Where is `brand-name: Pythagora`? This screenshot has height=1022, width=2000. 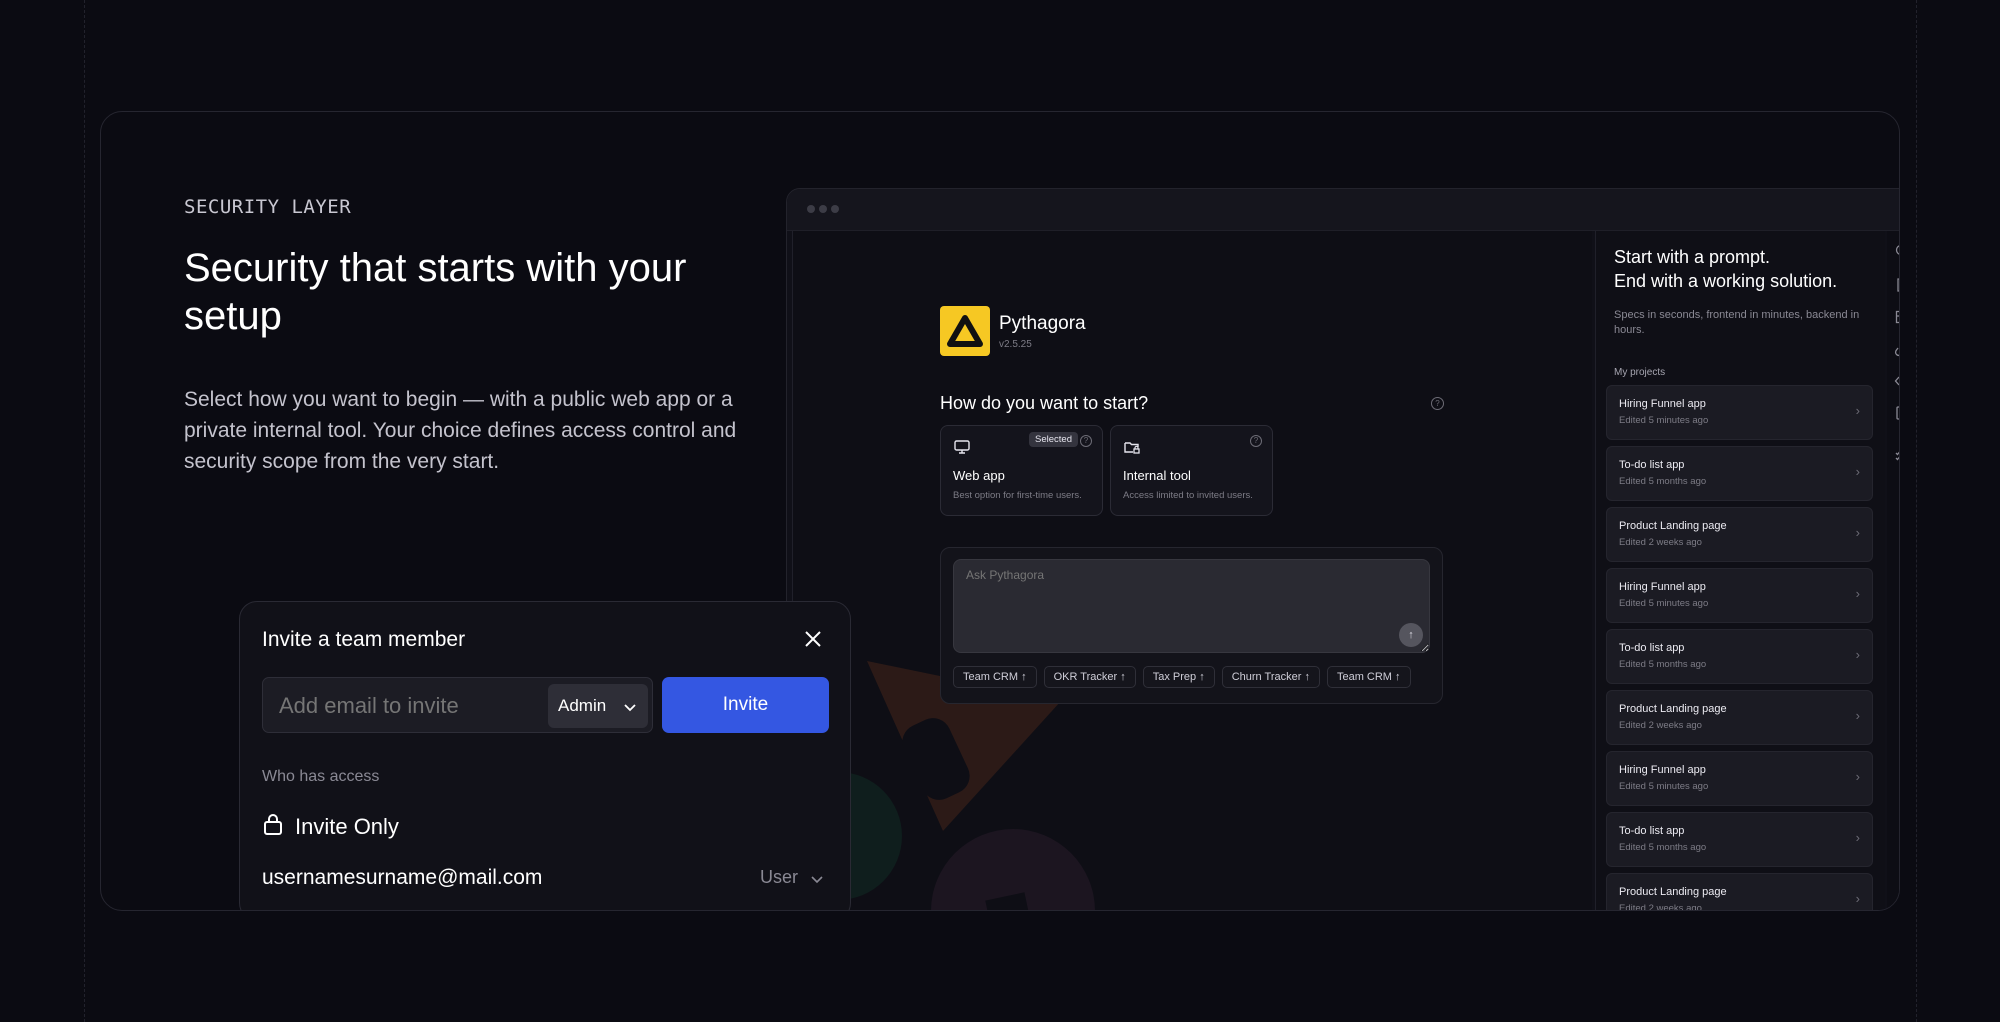
brand-name: Pythagora is located at coordinates (1042, 323).